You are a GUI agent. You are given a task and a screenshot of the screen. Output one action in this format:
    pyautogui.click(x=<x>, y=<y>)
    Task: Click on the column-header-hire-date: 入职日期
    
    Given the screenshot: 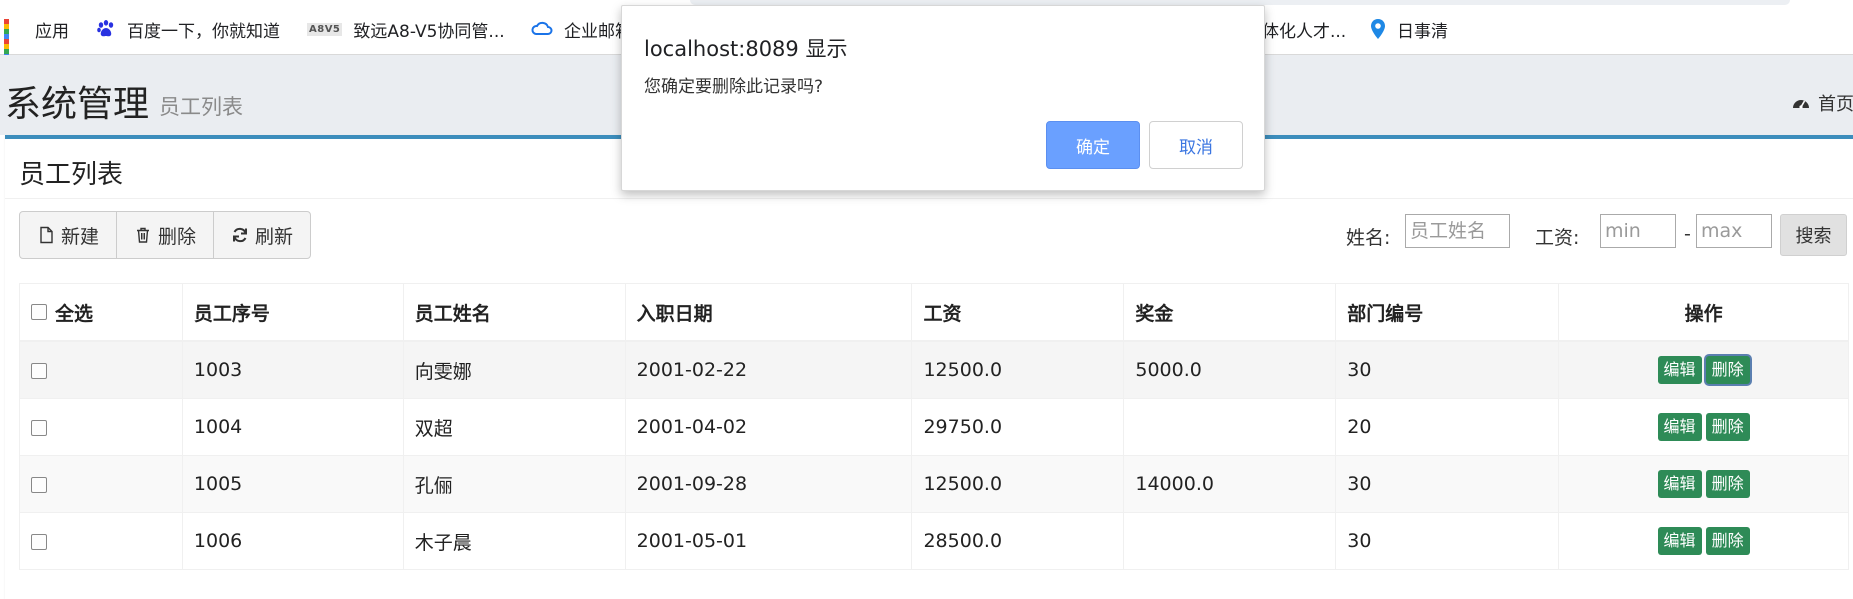 What is the action you would take?
    pyautogui.click(x=768, y=312)
    